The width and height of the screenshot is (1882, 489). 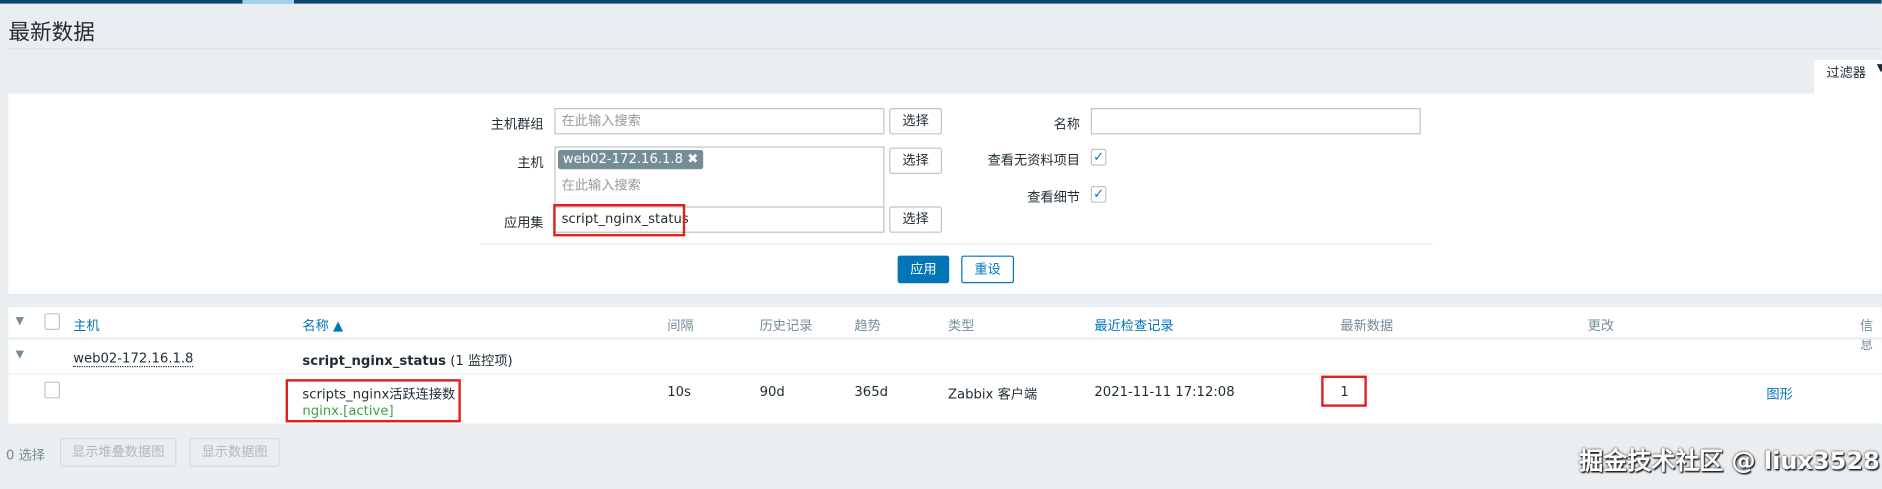 What do you see at coordinates (679, 392) in the screenshot?
I see `item-interval: 10s` at bounding box center [679, 392].